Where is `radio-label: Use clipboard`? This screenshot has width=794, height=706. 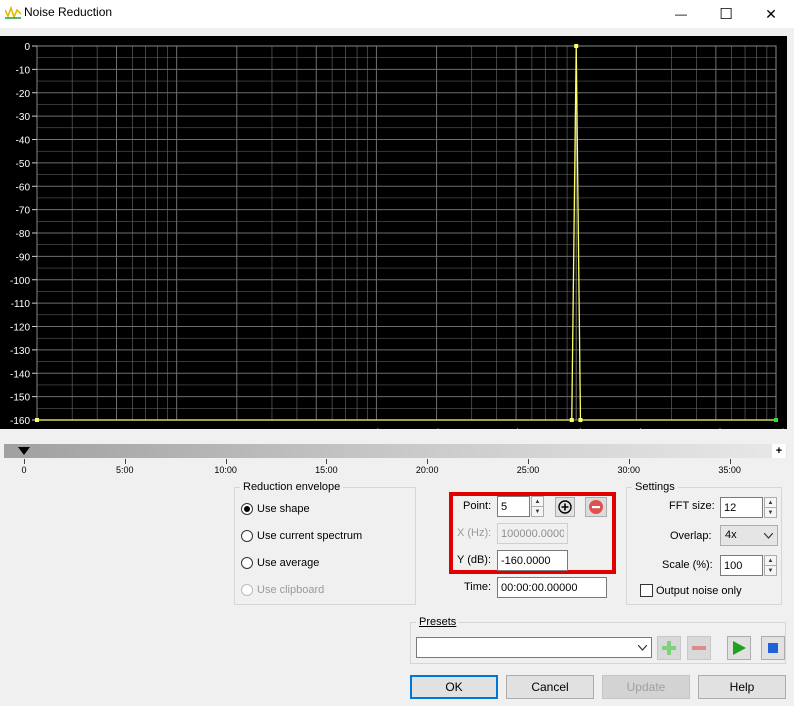
radio-label: Use clipboard is located at coordinates (291, 590).